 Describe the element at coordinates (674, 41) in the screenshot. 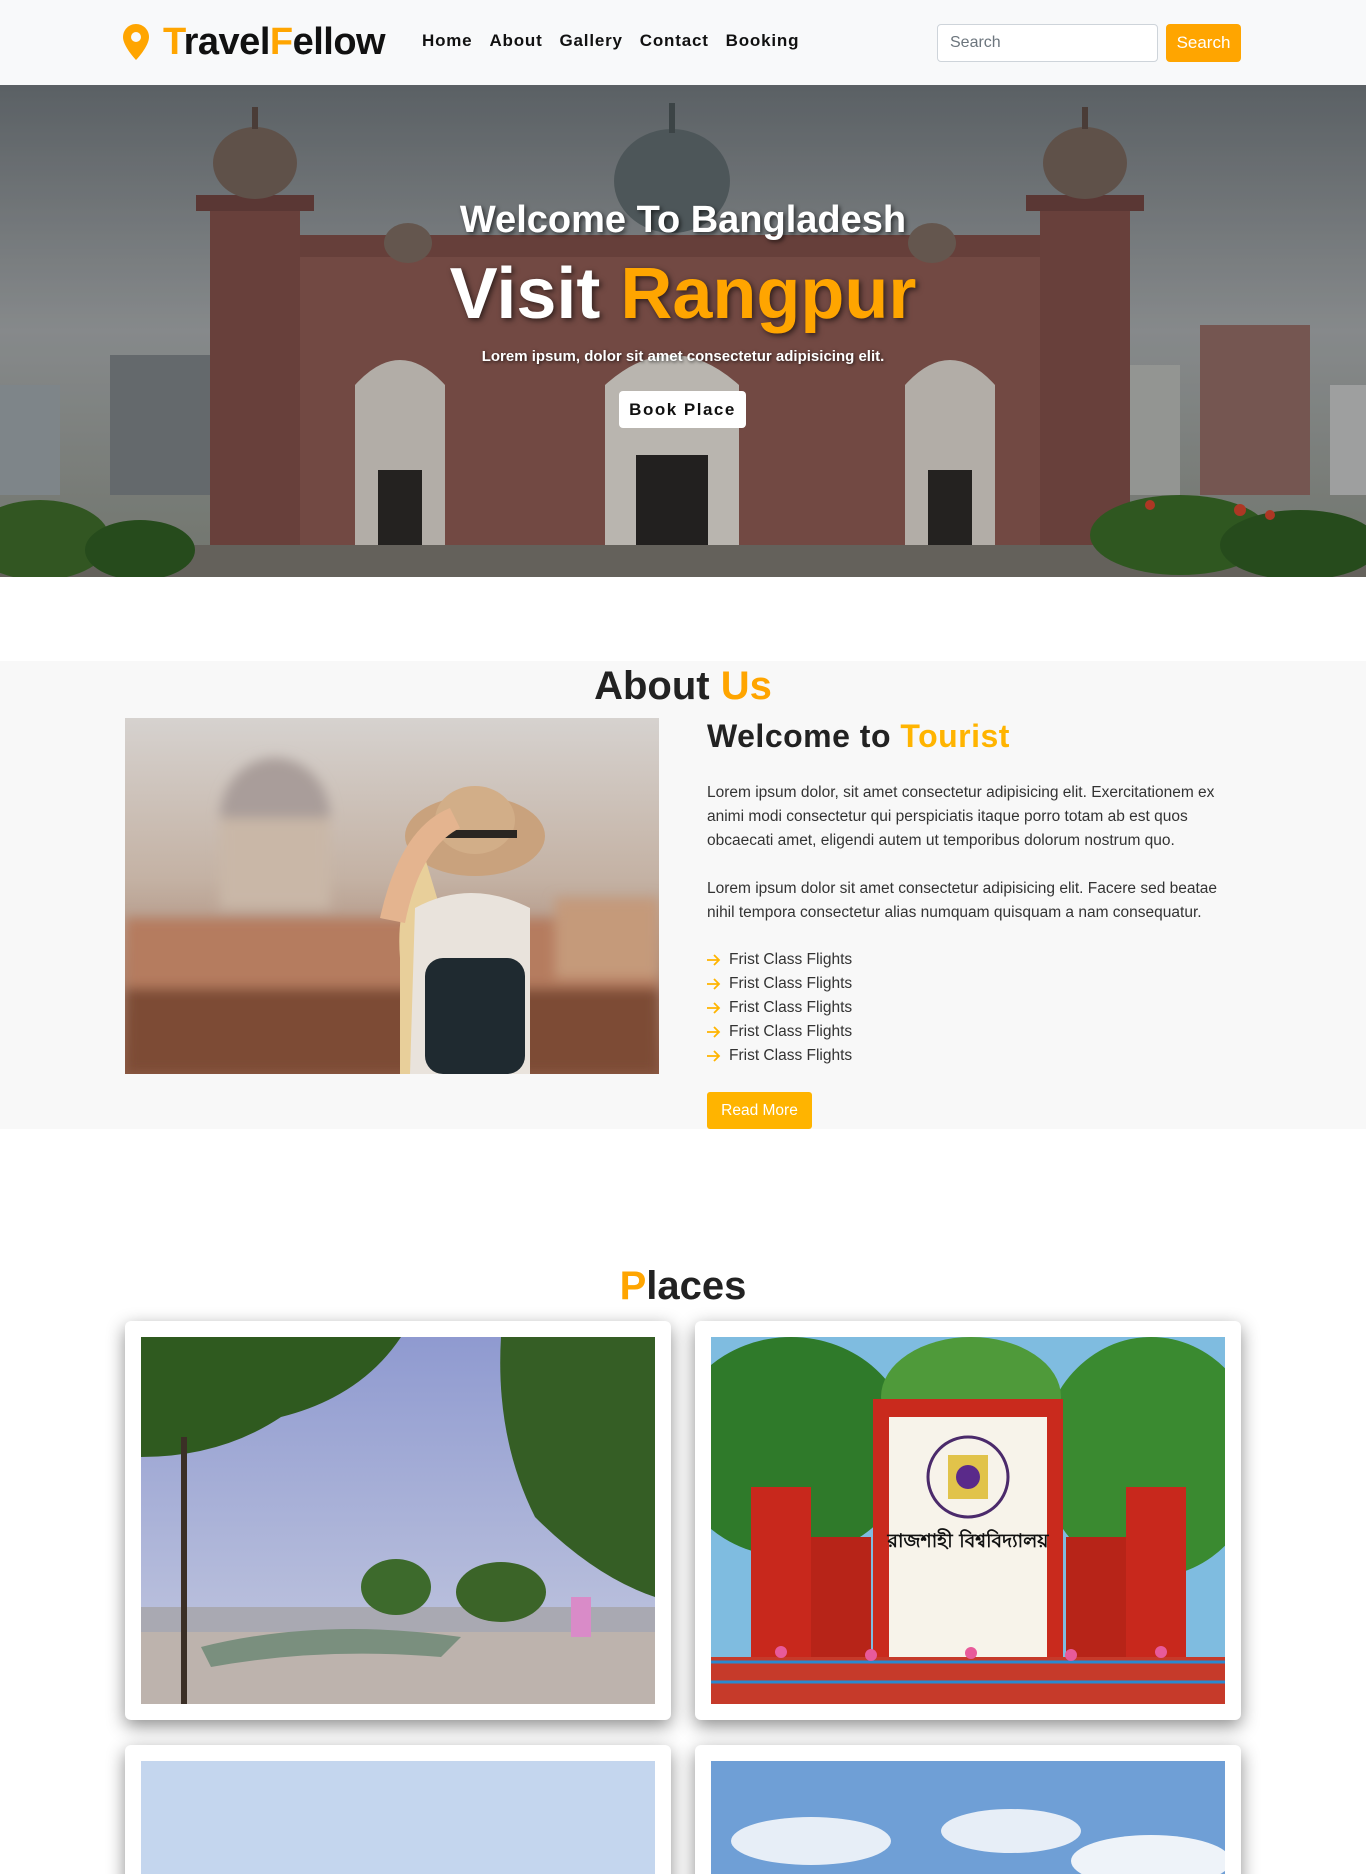

I see `nav-contact: Contact` at that location.